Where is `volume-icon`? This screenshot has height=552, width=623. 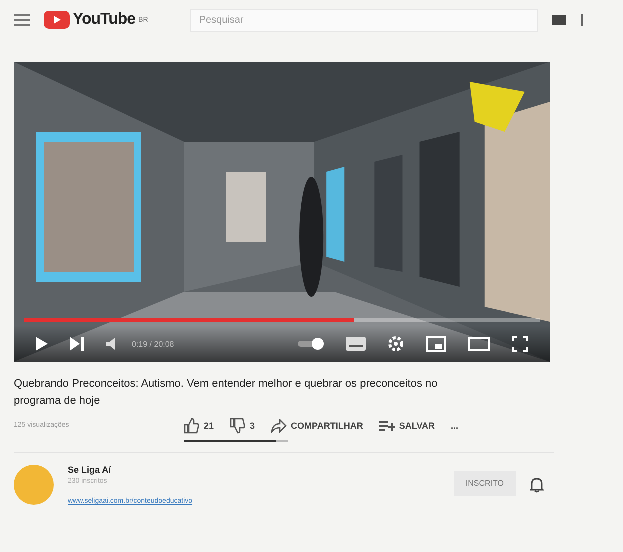
volume-icon is located at coordinates (112, 344).